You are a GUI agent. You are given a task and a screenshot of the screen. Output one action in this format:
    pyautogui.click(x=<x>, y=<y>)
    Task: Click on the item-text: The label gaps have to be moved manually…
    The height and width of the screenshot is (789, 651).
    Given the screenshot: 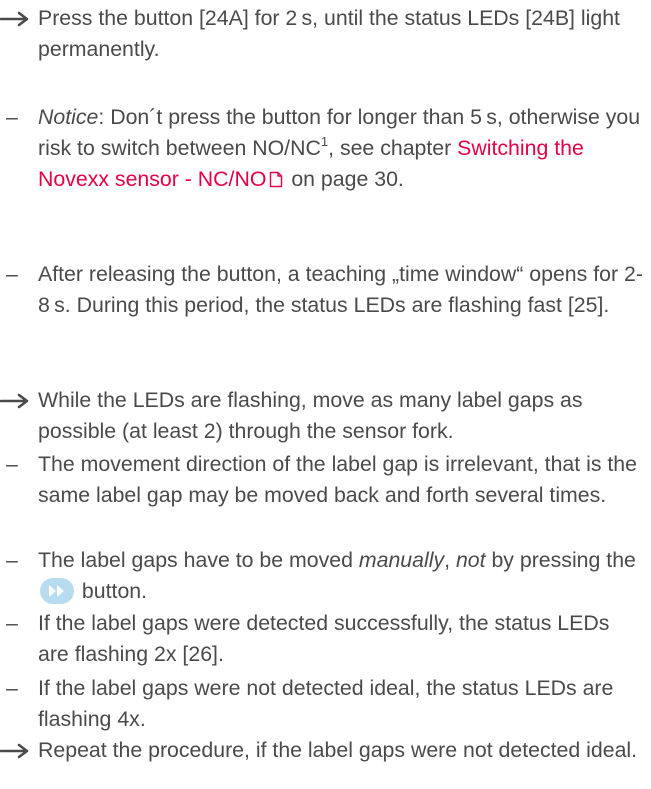 What is the action you would take?
    pyautogui.click(x=342, y=579)
    